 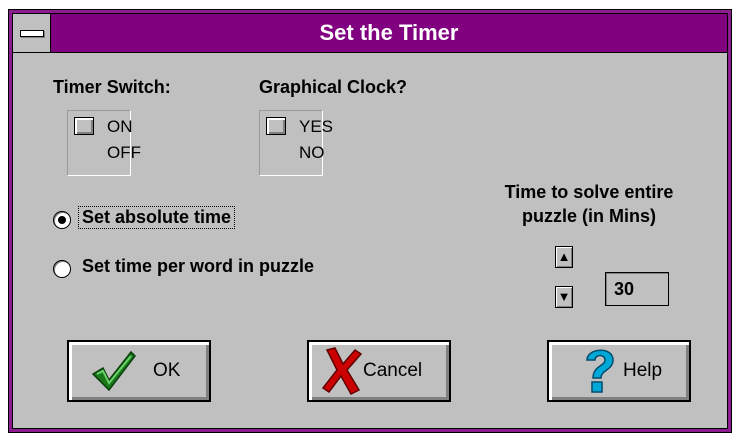 I want to click on per-word-time-radio, so click(x=62, y=269).